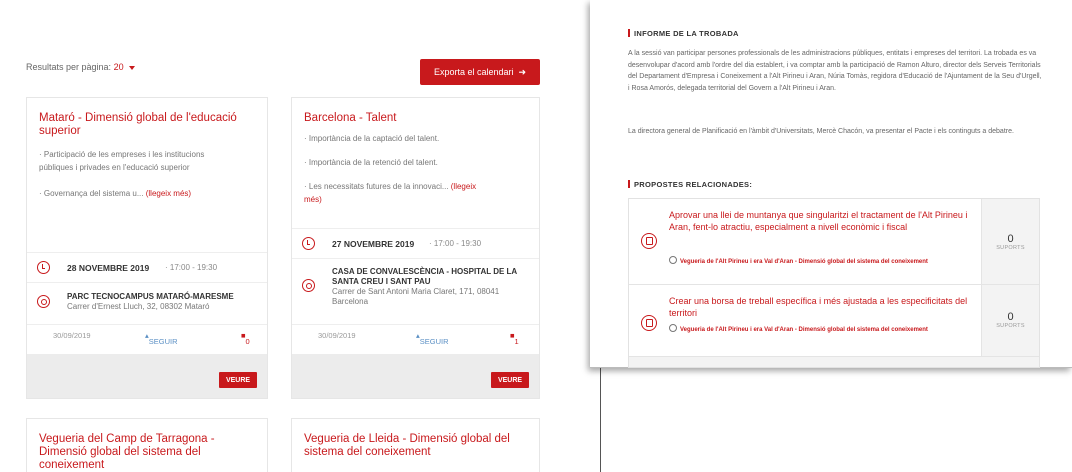 The height and width of the screenshot is (472, 1072). What do you see at coordinates (463, 186) in the screenshot?
I see `read-more-link: (llegeix` at bounding box center [463, 186].